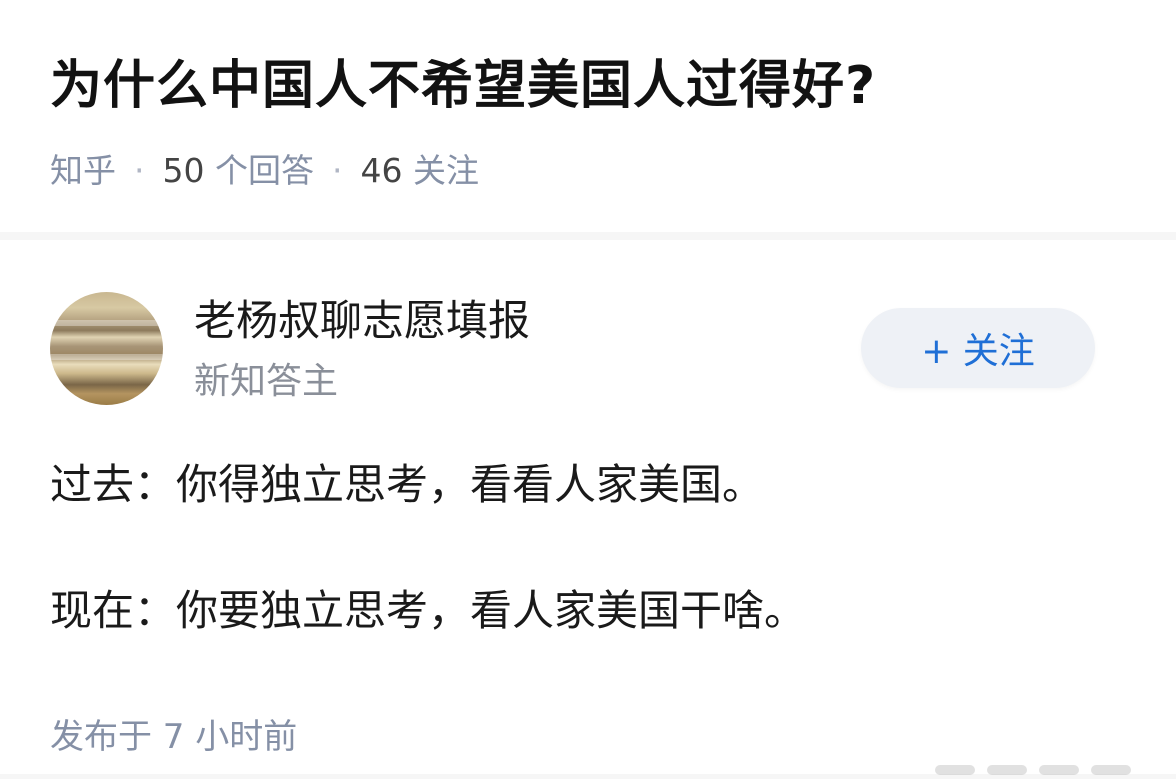 The width and height of the screenshot is (1176, 779). I want to click on followers-label: 关注, so click(446, 170).